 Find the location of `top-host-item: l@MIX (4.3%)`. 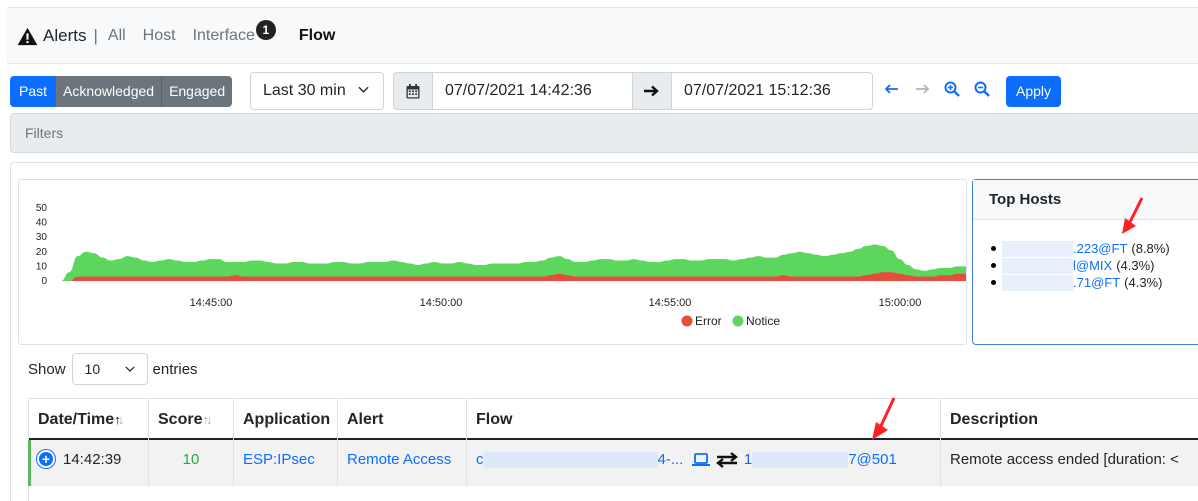

top-host-item: l@MIX (4.3%) is located at coordinates (1094, 265).